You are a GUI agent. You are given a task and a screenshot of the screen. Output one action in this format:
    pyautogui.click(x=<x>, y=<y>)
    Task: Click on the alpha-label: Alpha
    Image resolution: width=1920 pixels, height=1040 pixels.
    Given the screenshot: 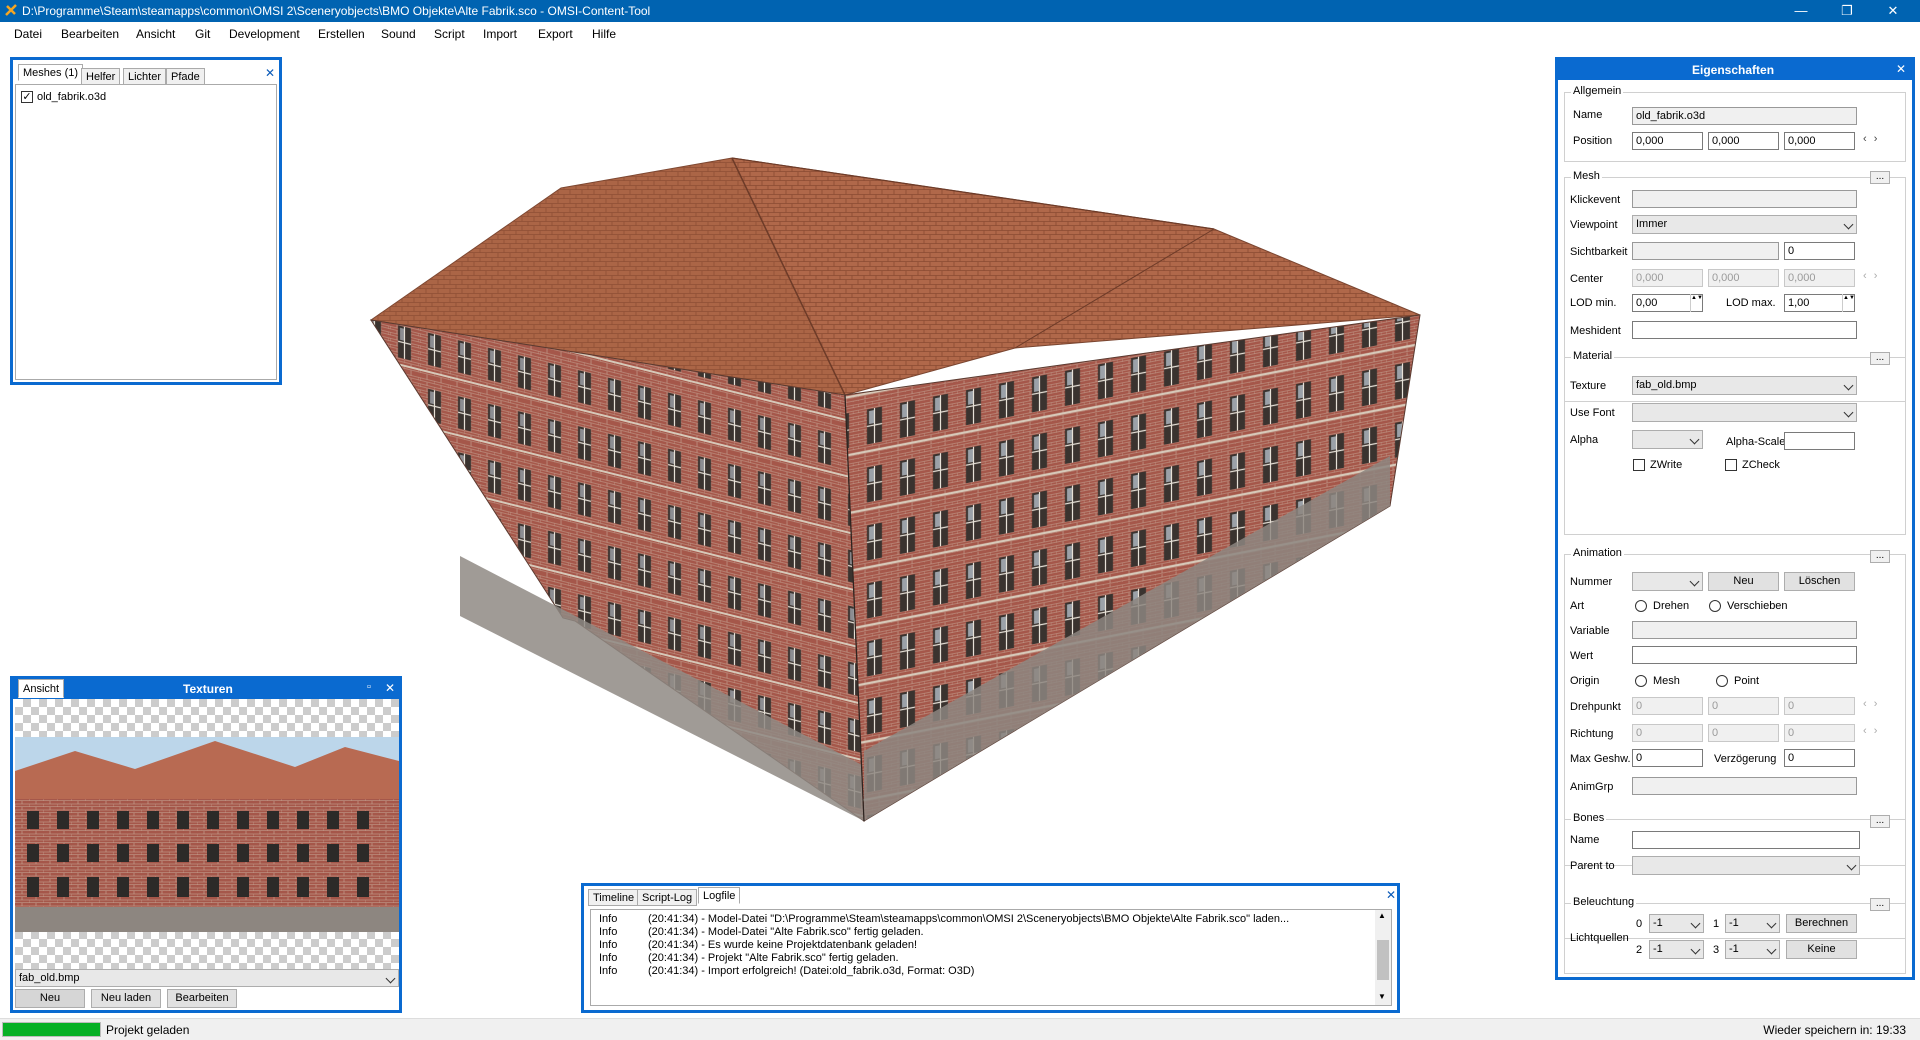 What is the action you would take?
    pyautogui.click(x=1584, y=440)
    